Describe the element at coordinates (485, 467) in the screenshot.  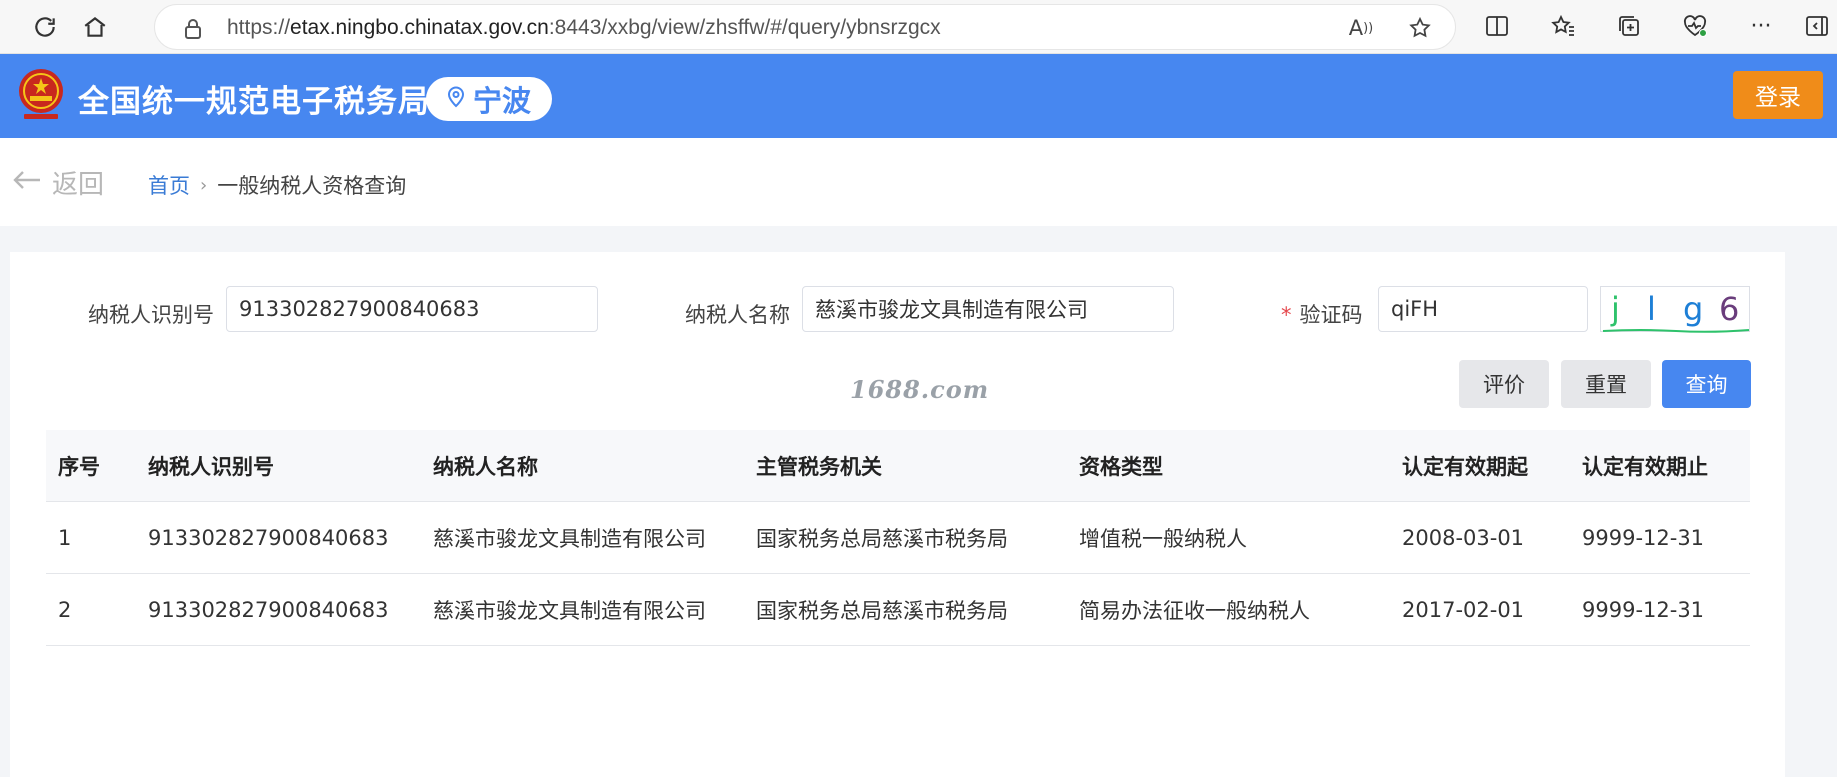
I see `header-cell-taxpayer-name: 纳税人名称` at that location.